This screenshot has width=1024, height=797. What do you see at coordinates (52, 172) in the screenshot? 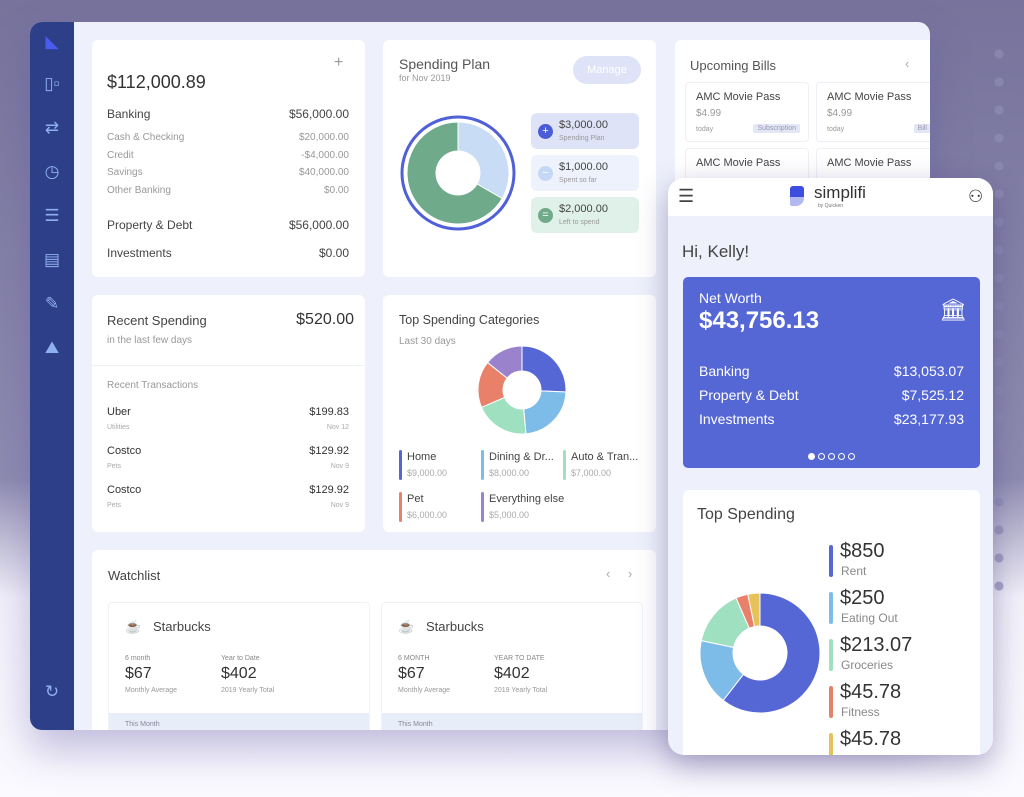
I see `calendar-clock-icon: ◷` at bounding box center [52, 172].